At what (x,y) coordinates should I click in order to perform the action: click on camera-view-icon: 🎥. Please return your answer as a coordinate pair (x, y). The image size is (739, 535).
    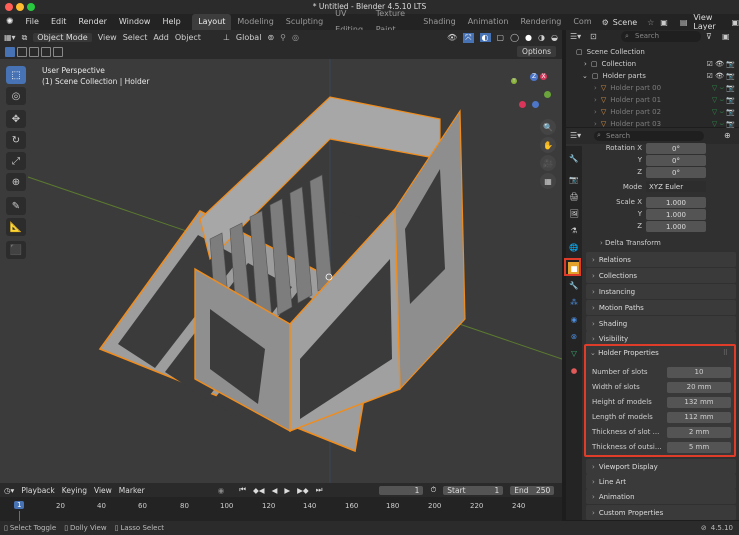
    Looking at the image, I should click on (548, 163).